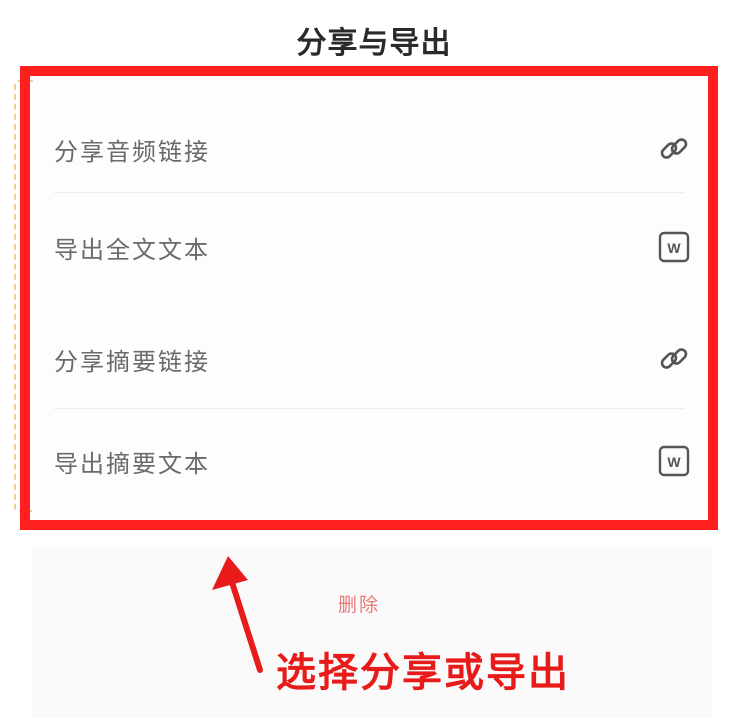 The height and width of the screenshot is (720, 748). I want to click on annotation-arrow-icon, so click(237, 614).